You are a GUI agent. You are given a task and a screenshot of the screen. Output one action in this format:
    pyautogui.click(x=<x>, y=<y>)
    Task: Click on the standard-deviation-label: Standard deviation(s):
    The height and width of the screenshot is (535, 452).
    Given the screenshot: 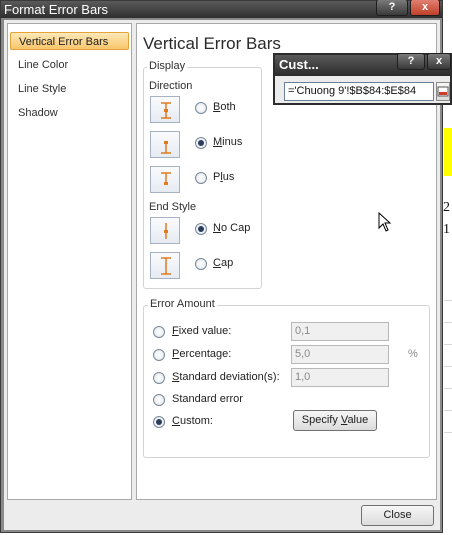 What is the action you would take?
    pyautogui.click(x=226, y=377)
    